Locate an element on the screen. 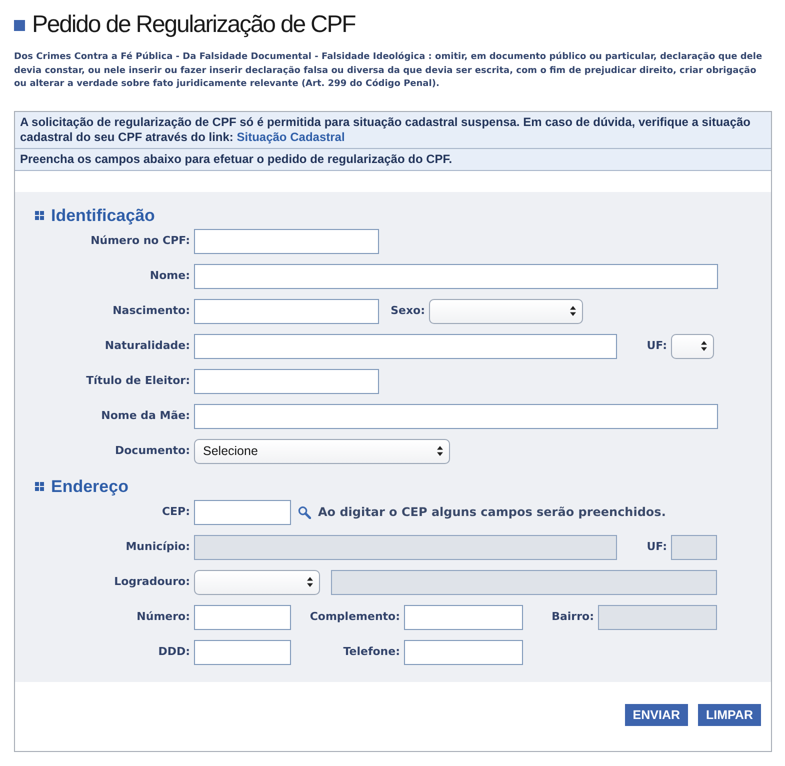  field-label: Título de Eleitor: is located at coordinates (137, 381).